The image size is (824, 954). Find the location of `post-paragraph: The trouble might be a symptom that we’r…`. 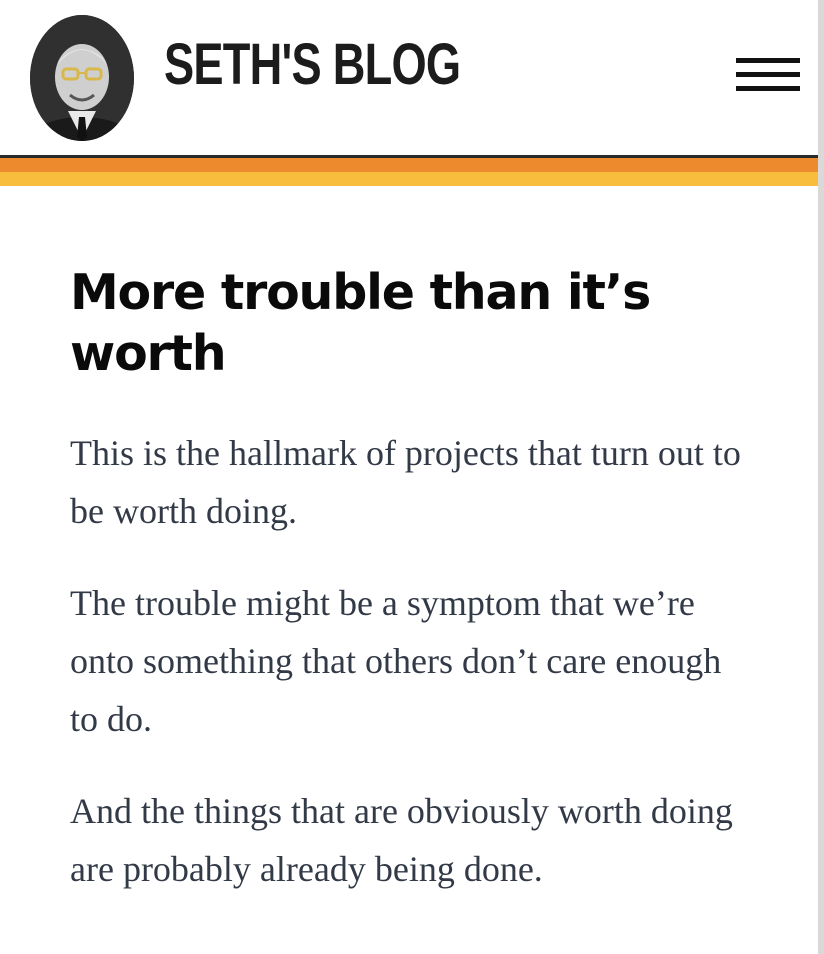

post-paragraph: The trouble might be a symptom that we’r… is located at coordinates (396, 661).